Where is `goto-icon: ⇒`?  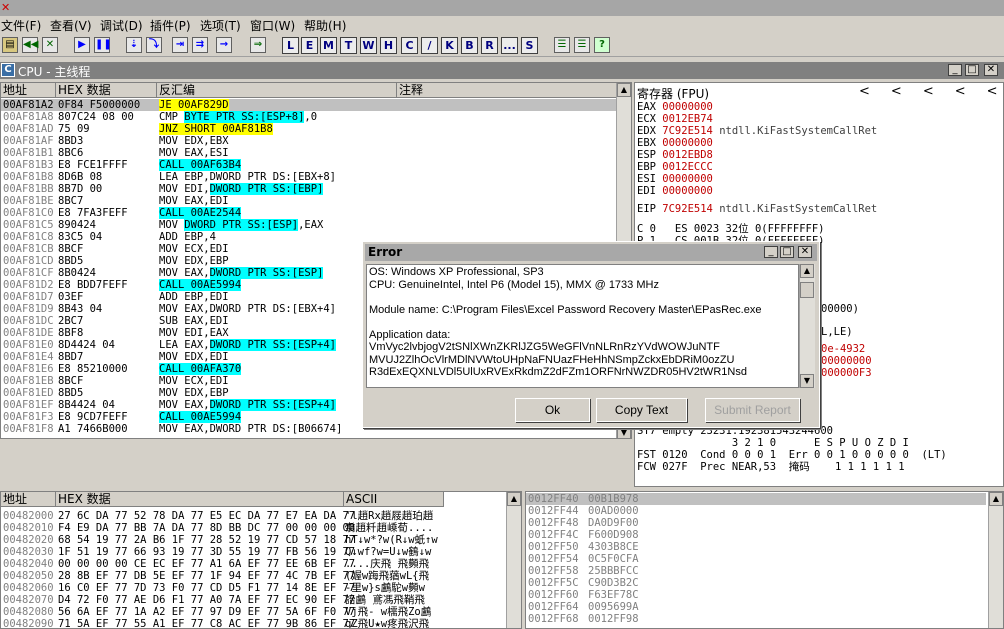 goto-icon: ⇒ is located at coordinates (258, 45).